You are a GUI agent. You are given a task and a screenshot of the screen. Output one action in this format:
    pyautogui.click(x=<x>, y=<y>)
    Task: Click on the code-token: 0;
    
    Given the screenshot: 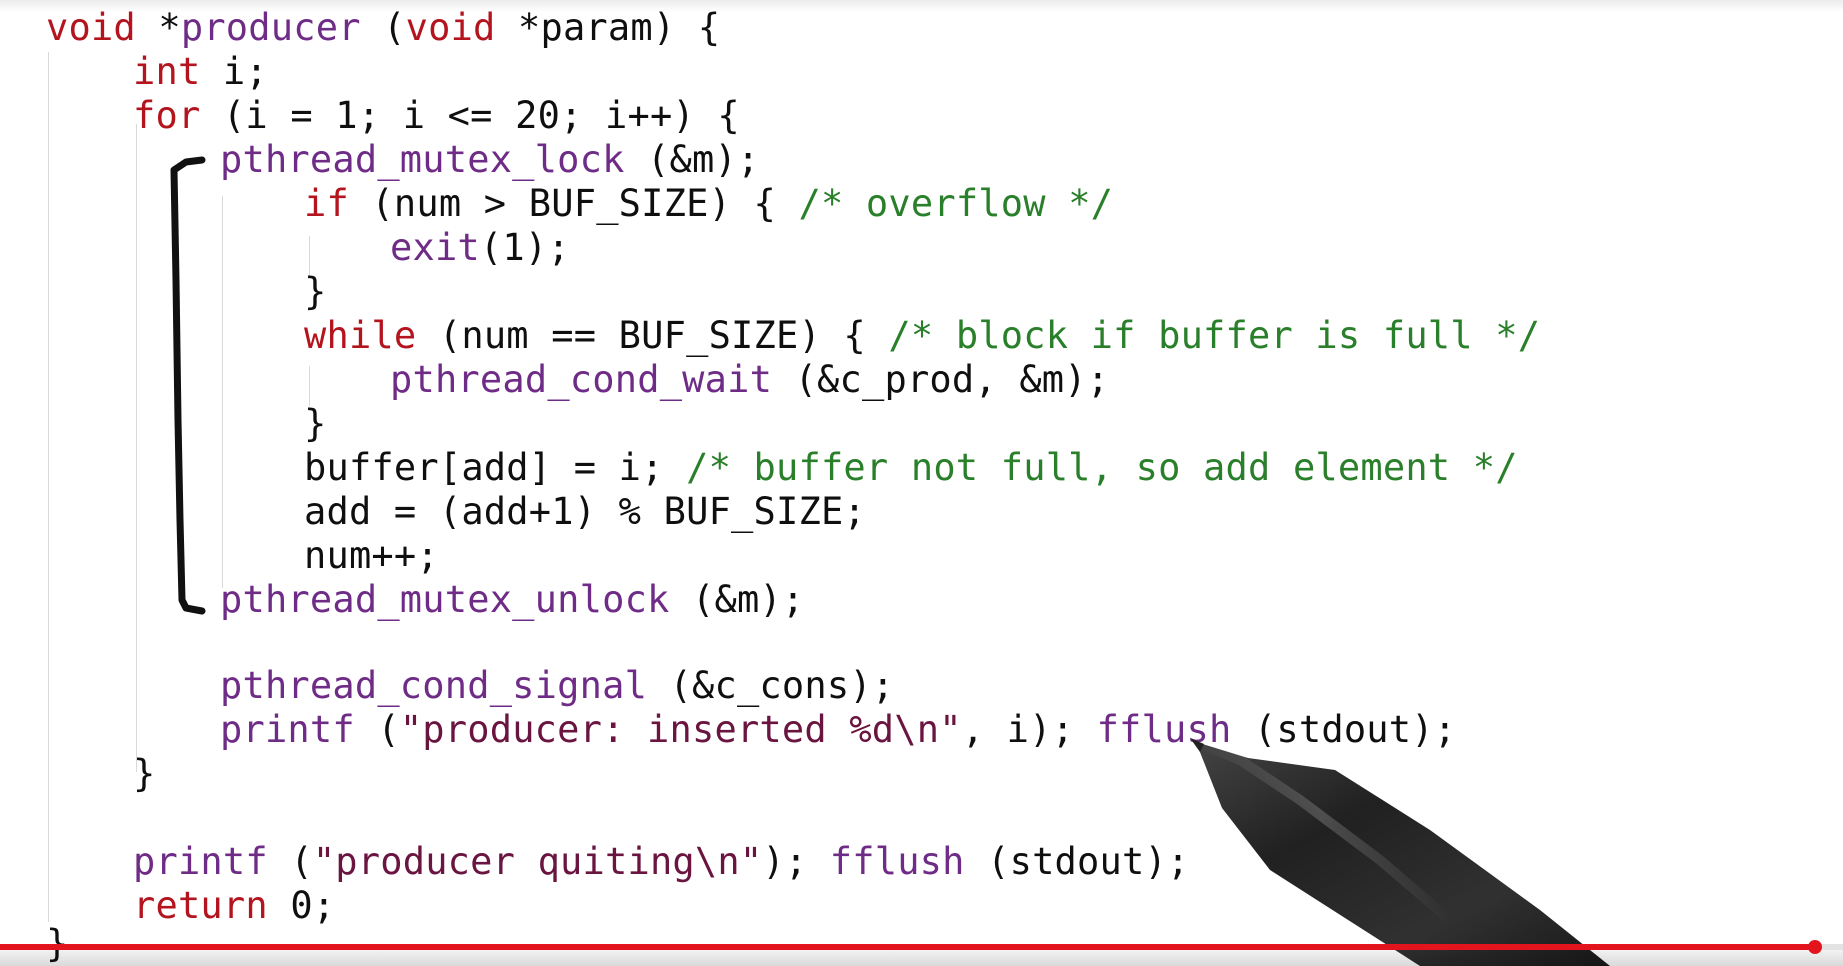 What is the action you would take?
    pyautogui.click(x=301, y=905)
    